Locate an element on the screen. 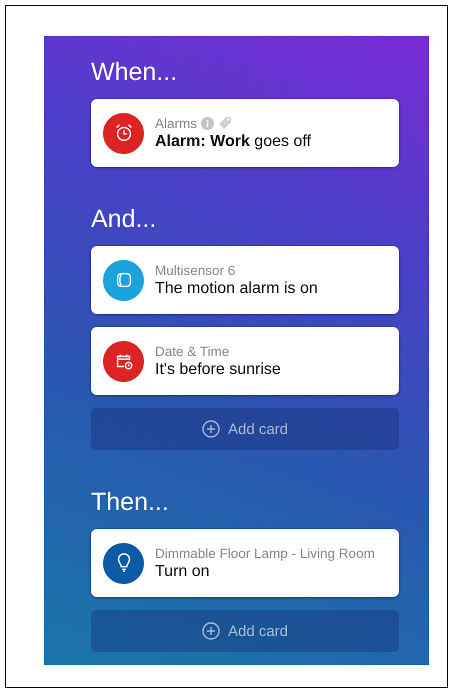 The width and height of the screenshot is (455, 693). rule-card: Dimmable Floor Lamp - Living Room Turn on is located at coordinates (245, 563).